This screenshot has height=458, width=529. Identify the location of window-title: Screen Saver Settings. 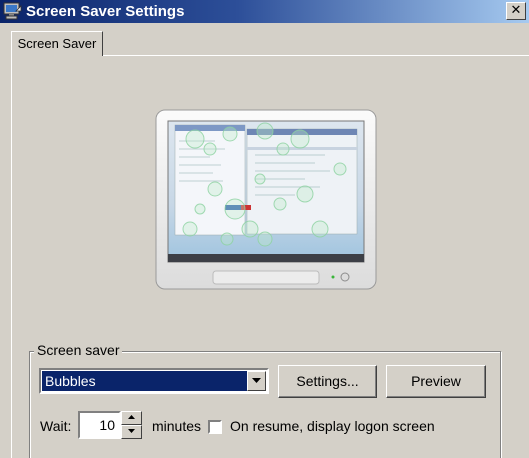
(105, 11).